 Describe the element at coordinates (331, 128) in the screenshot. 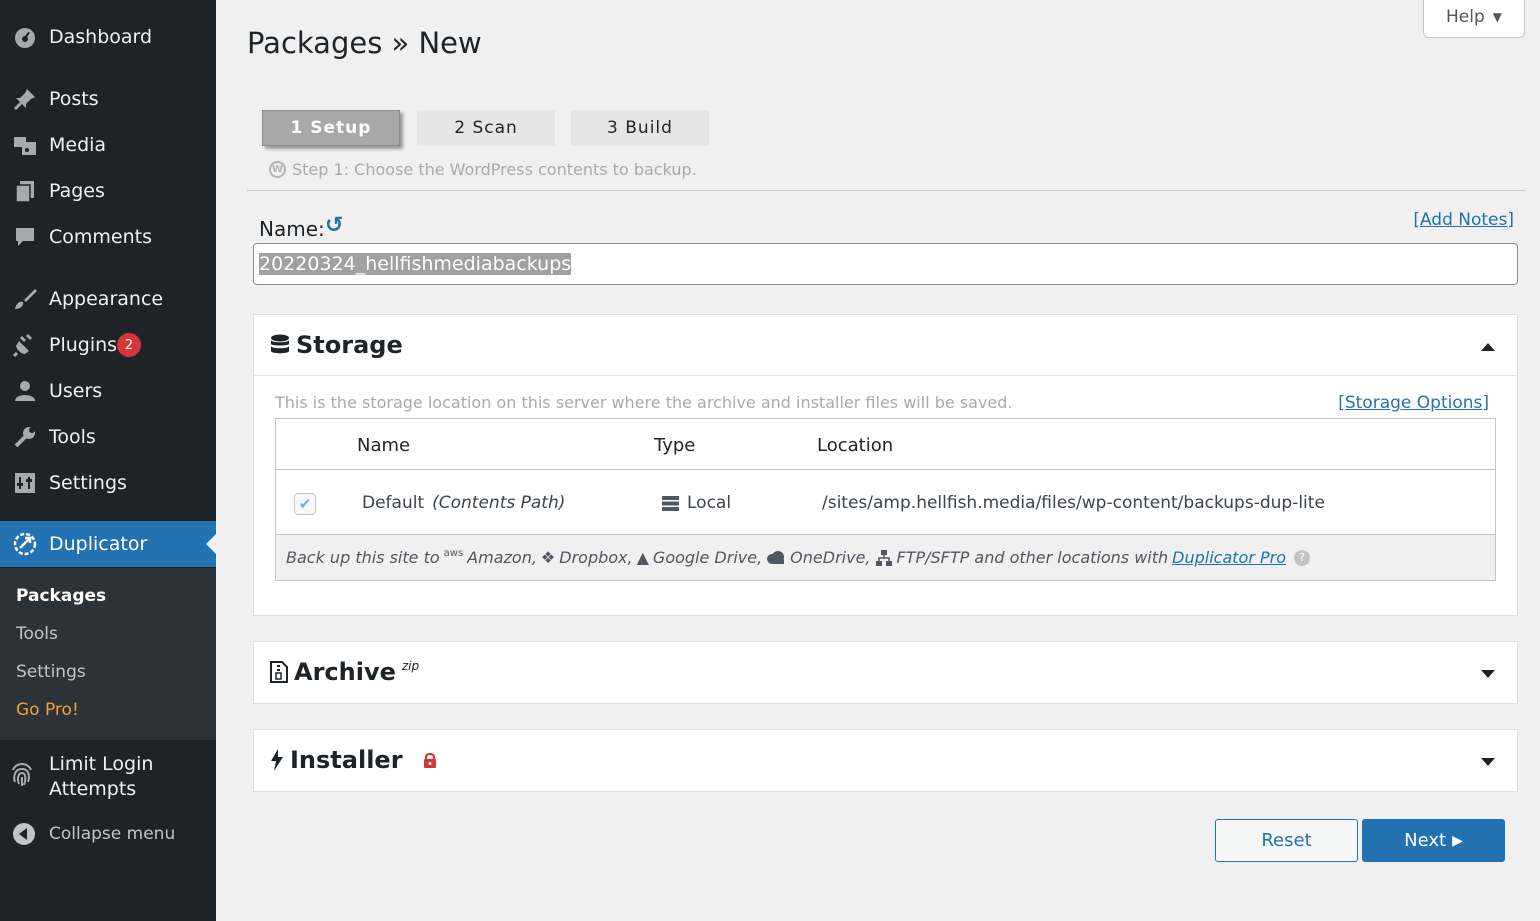

I see `step-setup: 1 Setup` at that location.